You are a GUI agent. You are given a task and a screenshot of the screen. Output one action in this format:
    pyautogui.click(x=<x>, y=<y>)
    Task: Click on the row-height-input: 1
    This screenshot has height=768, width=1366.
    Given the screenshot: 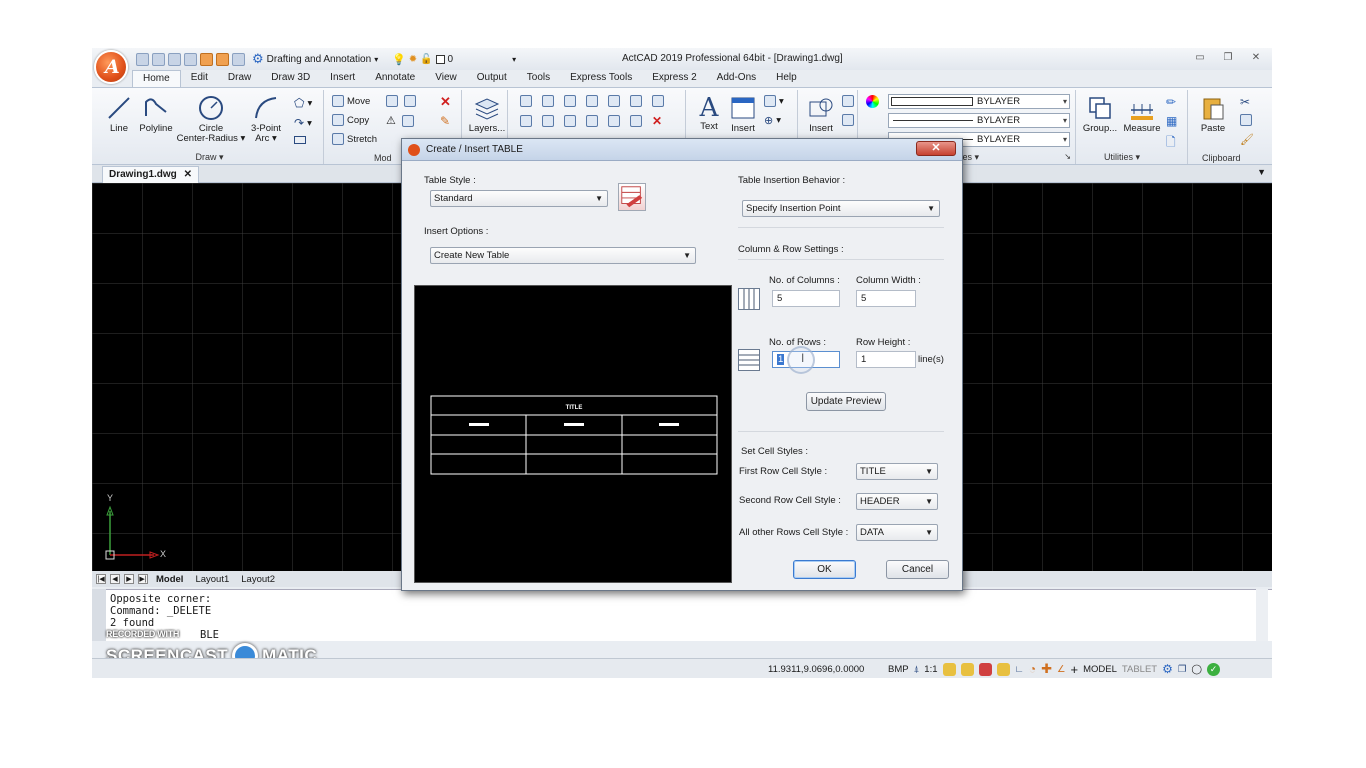 What is the action you would take?
    pyautogui.click(x=886, y=359)
    